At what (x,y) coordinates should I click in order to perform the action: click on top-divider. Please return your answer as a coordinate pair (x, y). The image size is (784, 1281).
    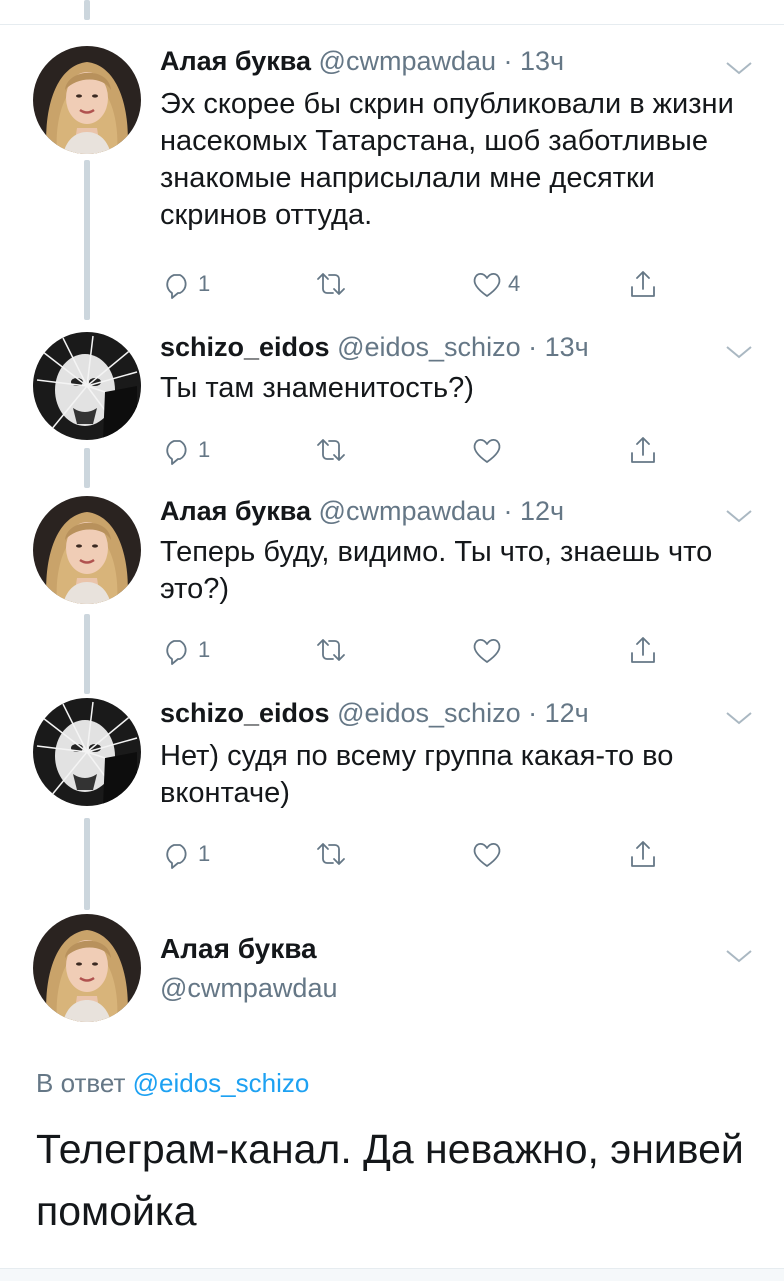
    Looking at the image, I should click on (392, 24).